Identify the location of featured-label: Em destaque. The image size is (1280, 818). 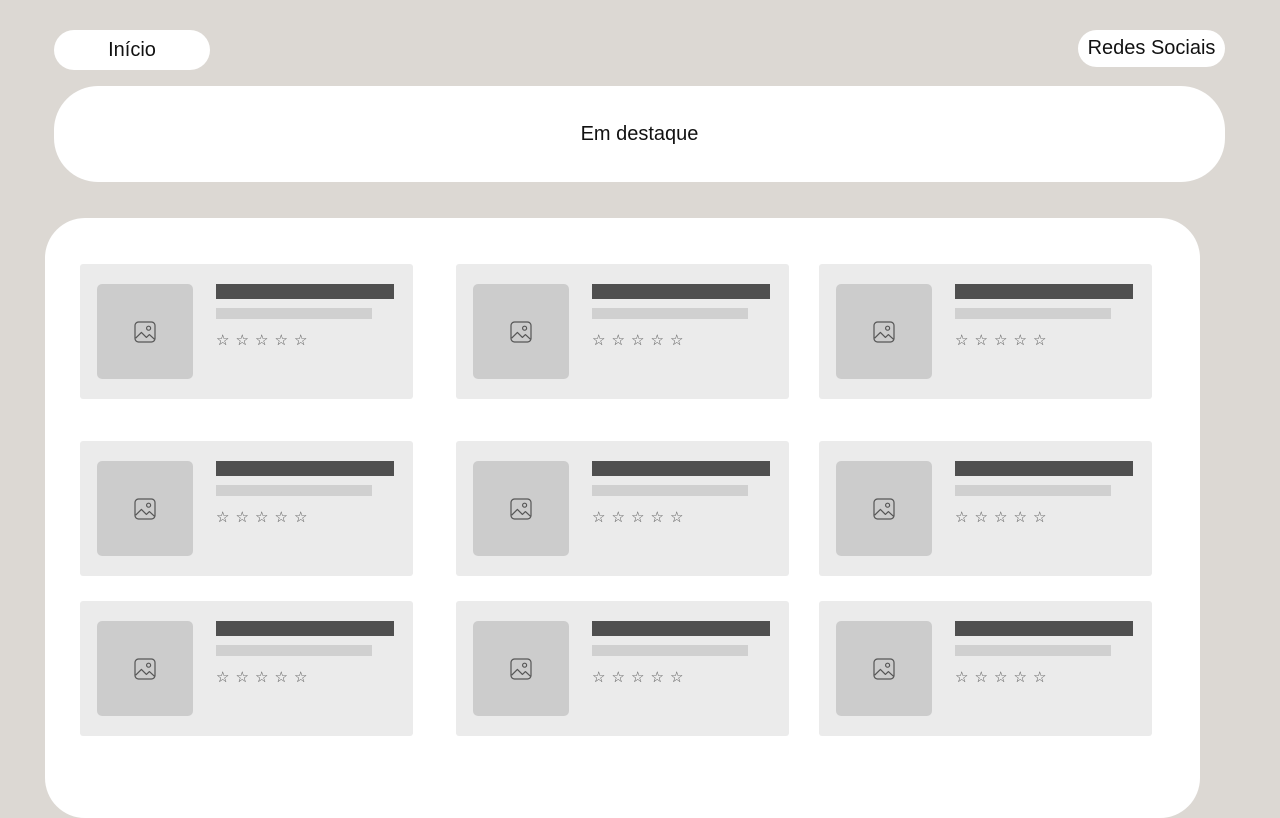
(639, 133).